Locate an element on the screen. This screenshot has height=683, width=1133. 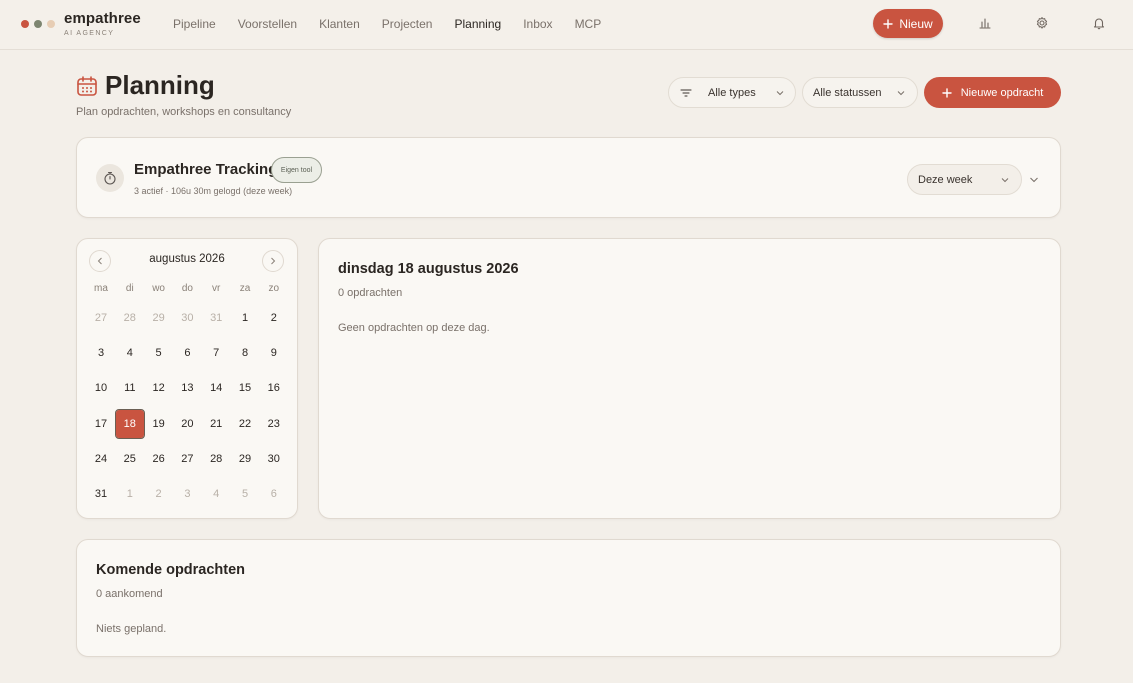
status-filter-label: Alle statussen is located at coordinates (847, 92).